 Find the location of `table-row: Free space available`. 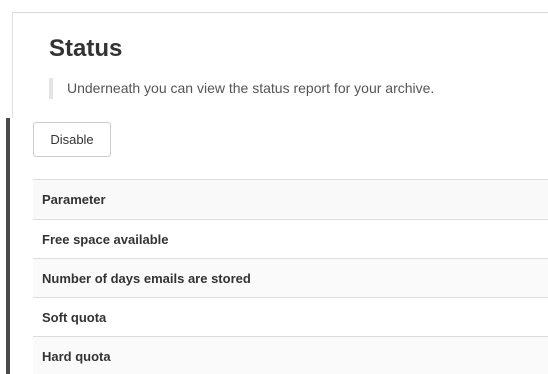

table-row: Free space available is located at coordinates (290, 239).